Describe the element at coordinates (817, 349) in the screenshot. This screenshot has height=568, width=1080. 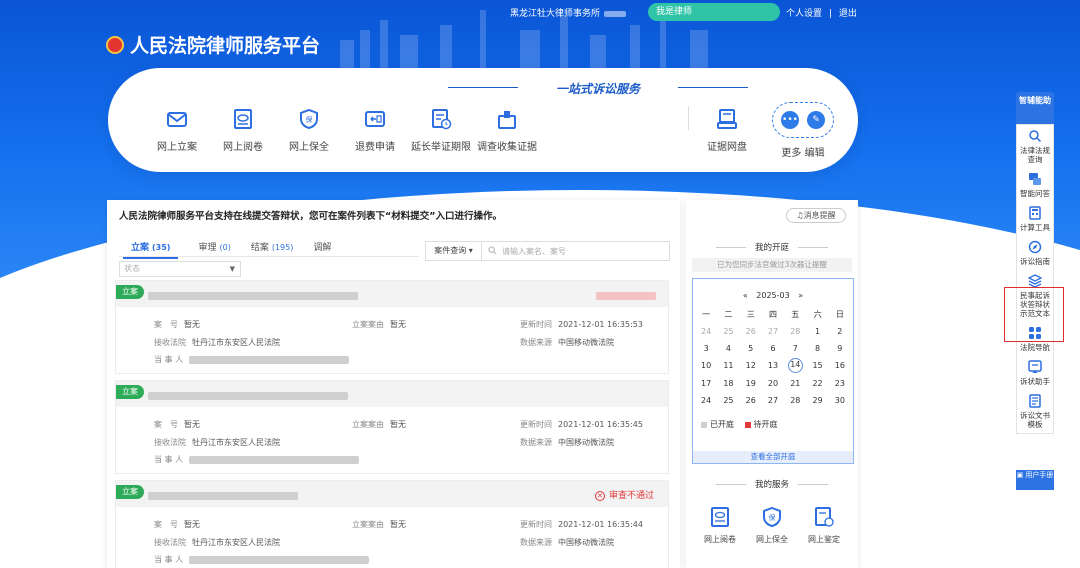
I see `calendar-day: 8` at that location.